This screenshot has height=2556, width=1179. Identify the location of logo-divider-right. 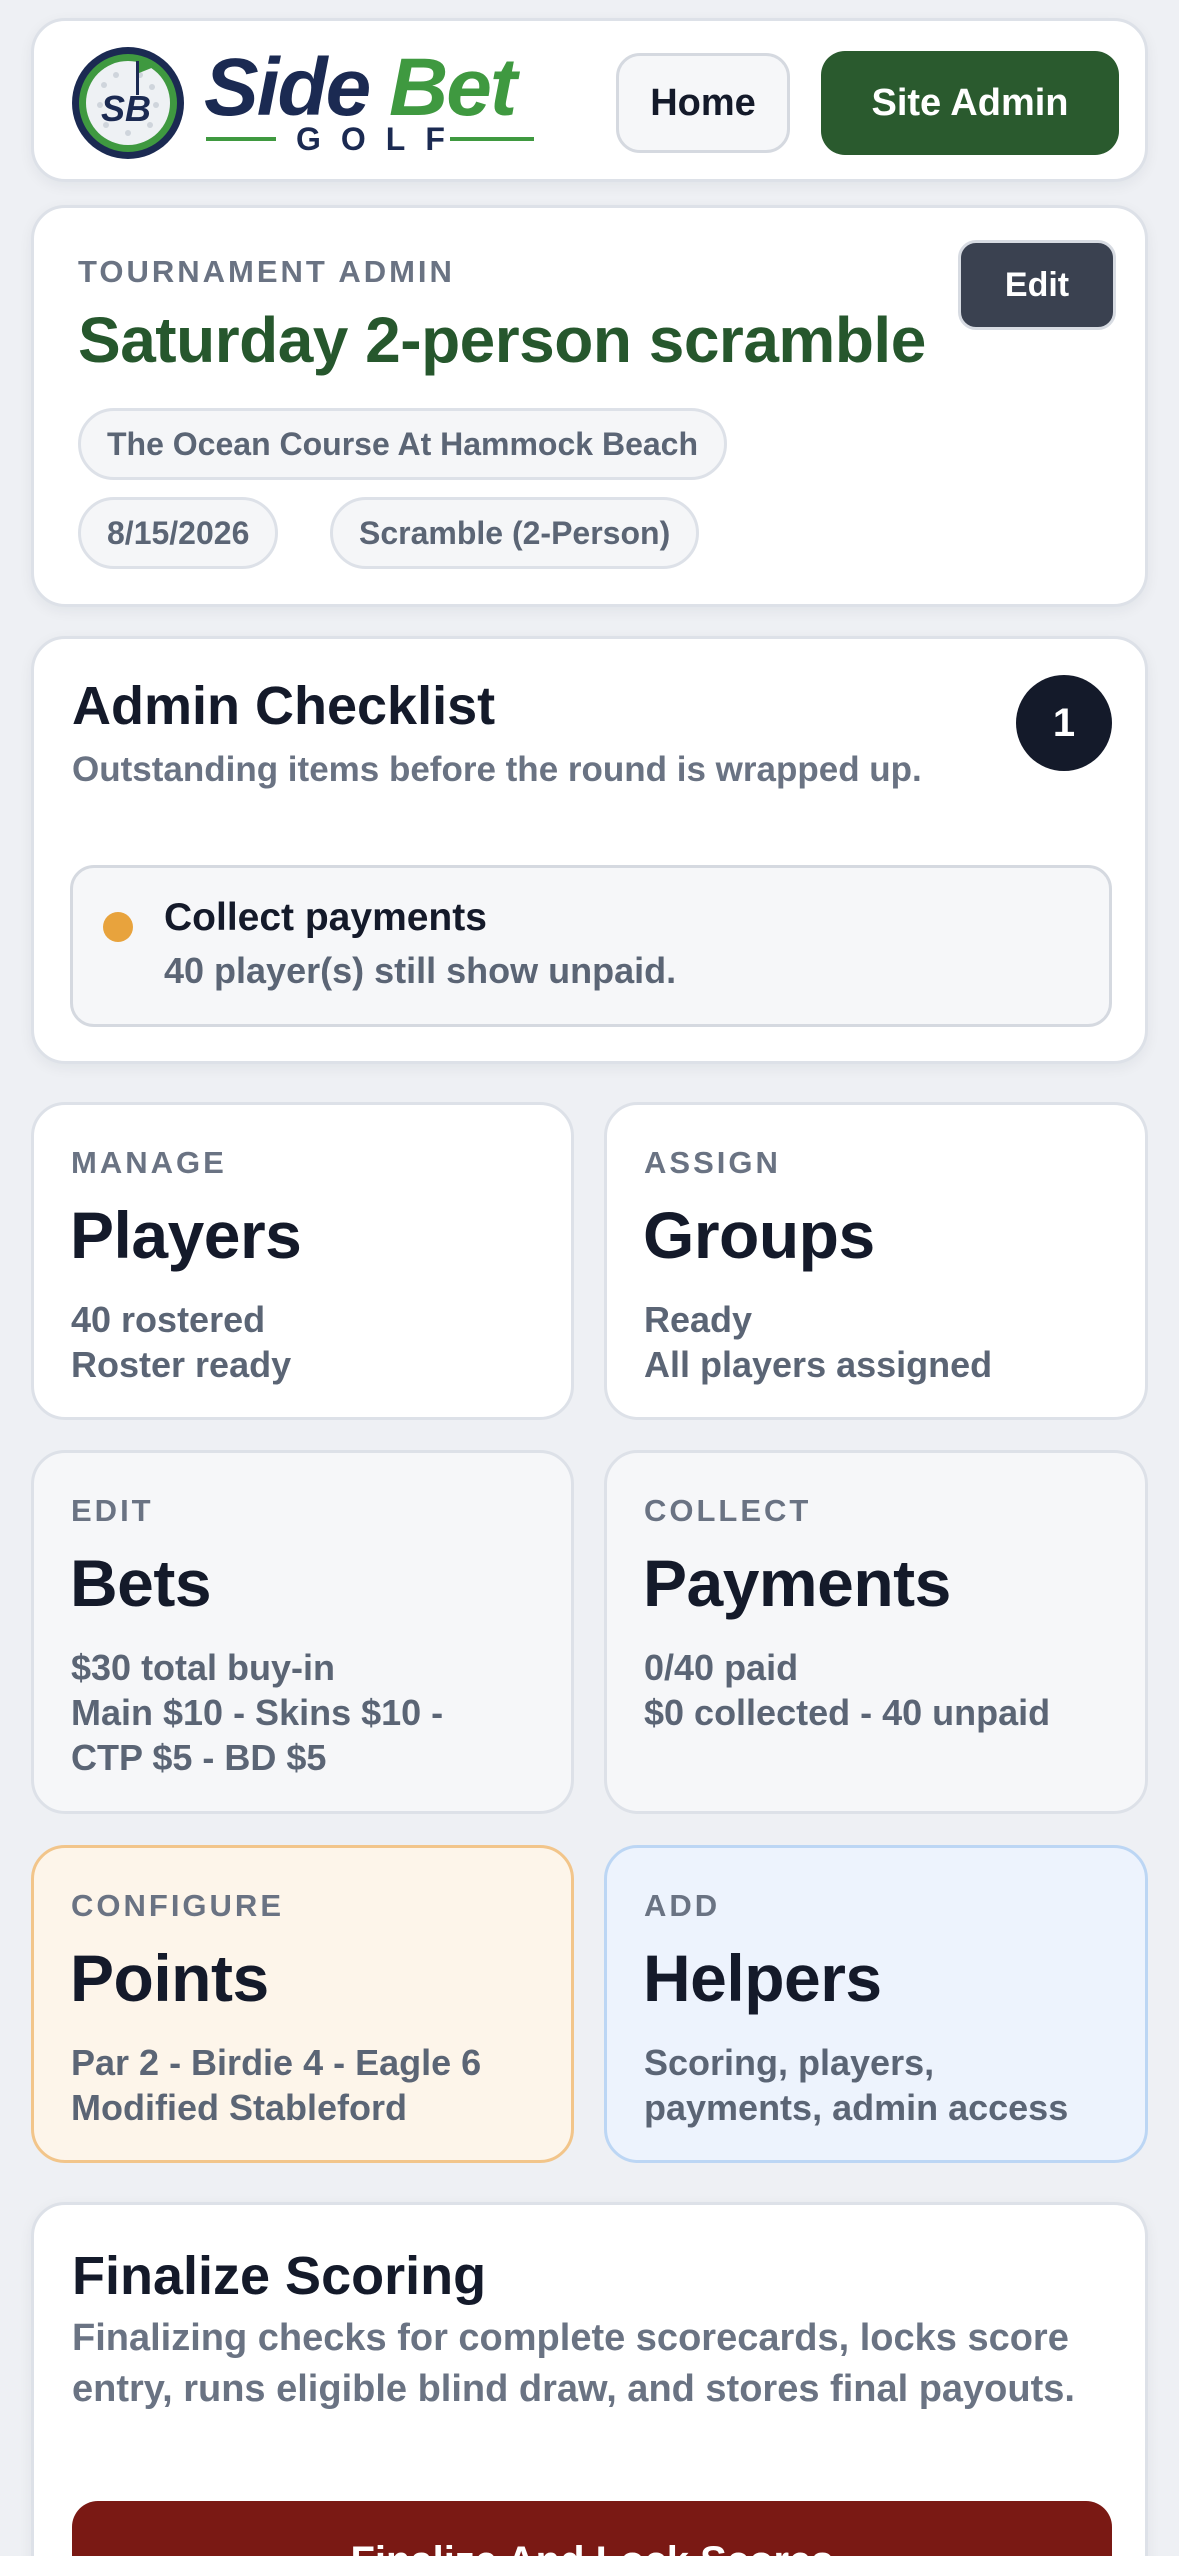
(492, 139).